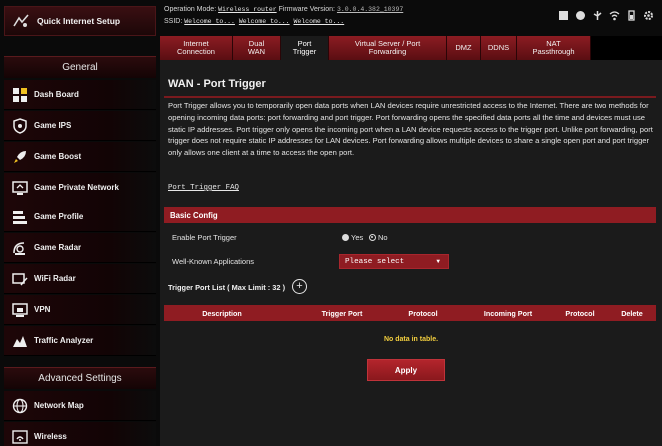  Describe the element at coordinates (173, 21) in the screenshot. I see `ssid-label: SSID:` at that location.